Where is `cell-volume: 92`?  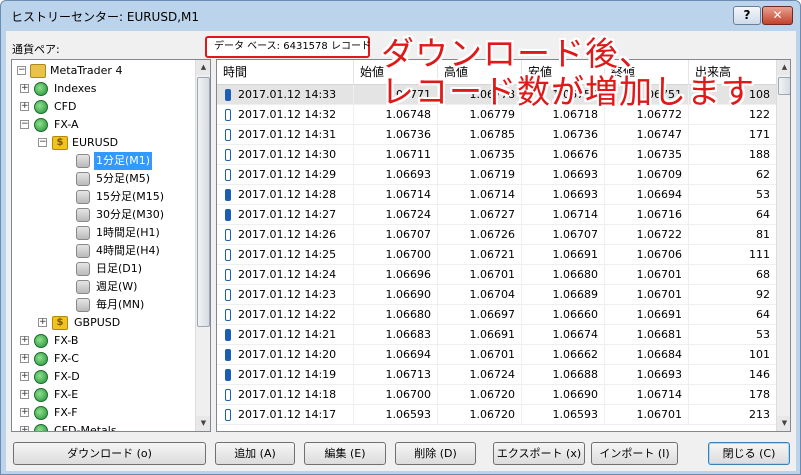
cell-volume: 92 is located at coordinates (733, 294).